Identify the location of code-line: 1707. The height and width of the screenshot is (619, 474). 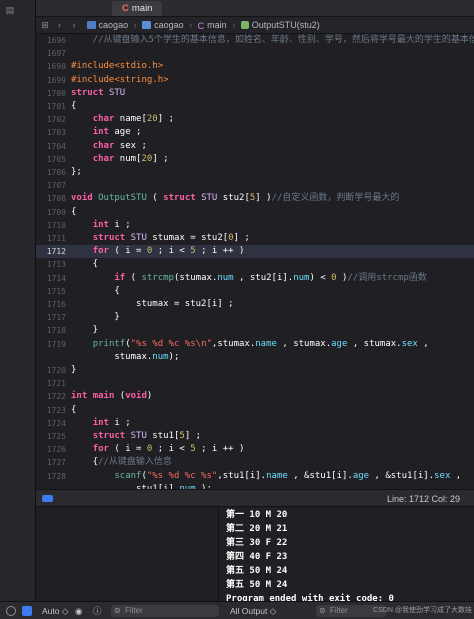
(255, 185).